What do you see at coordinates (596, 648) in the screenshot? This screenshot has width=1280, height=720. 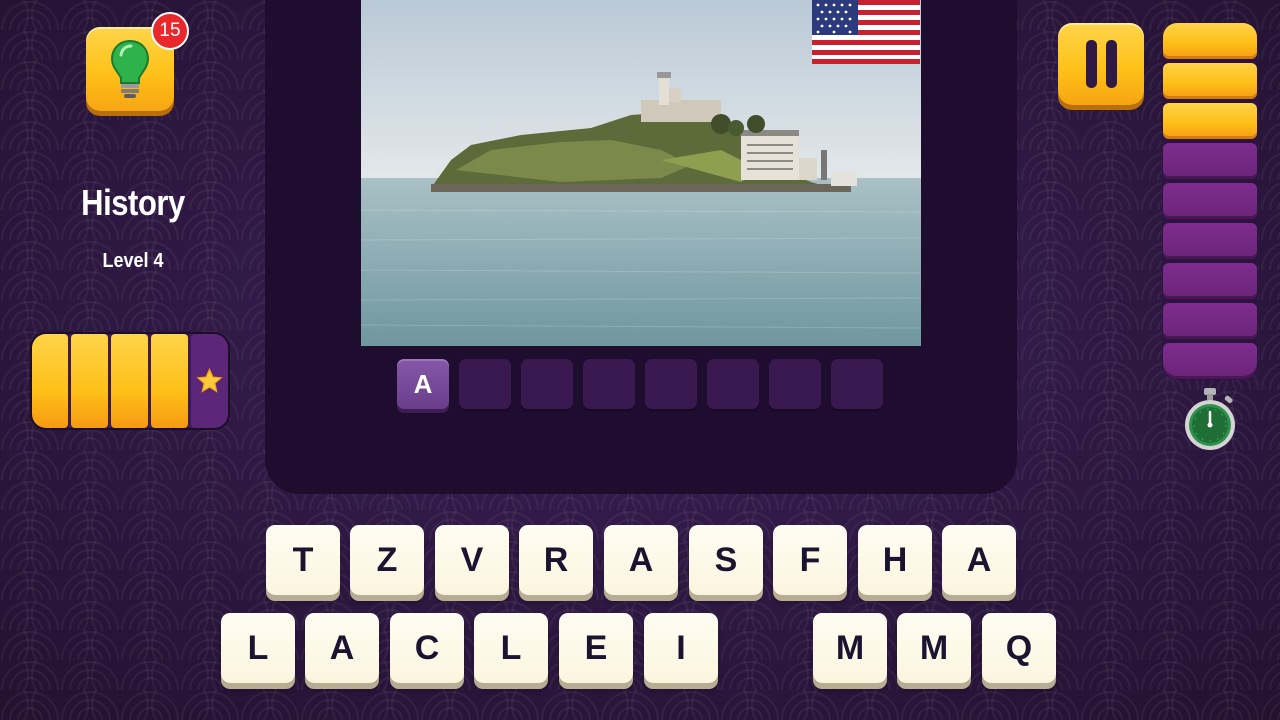 I see `letter-key-e: E` at bounding box center [596, 648].